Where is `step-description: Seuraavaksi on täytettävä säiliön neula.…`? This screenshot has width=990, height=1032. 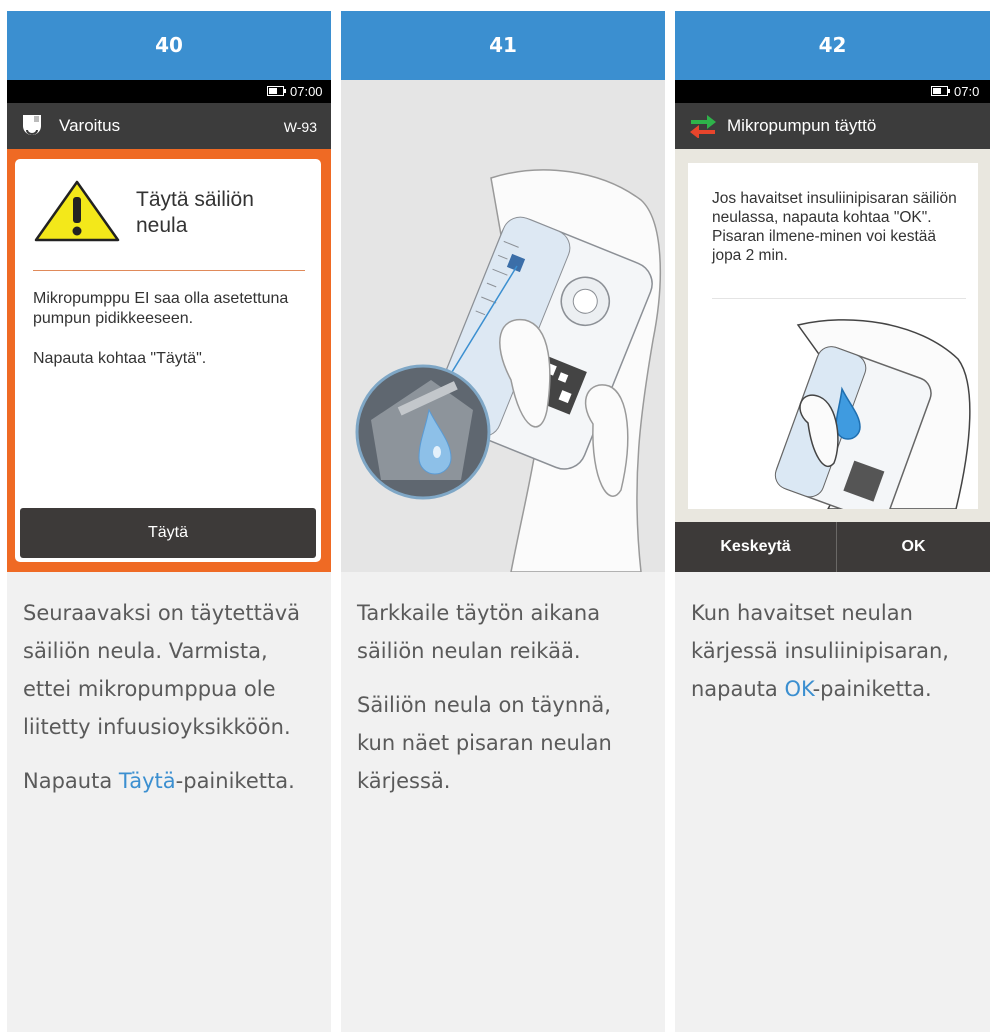 step-description: Seuraavaksi on täytettävä säiliön neula.… is located at coordinates (169, 697).